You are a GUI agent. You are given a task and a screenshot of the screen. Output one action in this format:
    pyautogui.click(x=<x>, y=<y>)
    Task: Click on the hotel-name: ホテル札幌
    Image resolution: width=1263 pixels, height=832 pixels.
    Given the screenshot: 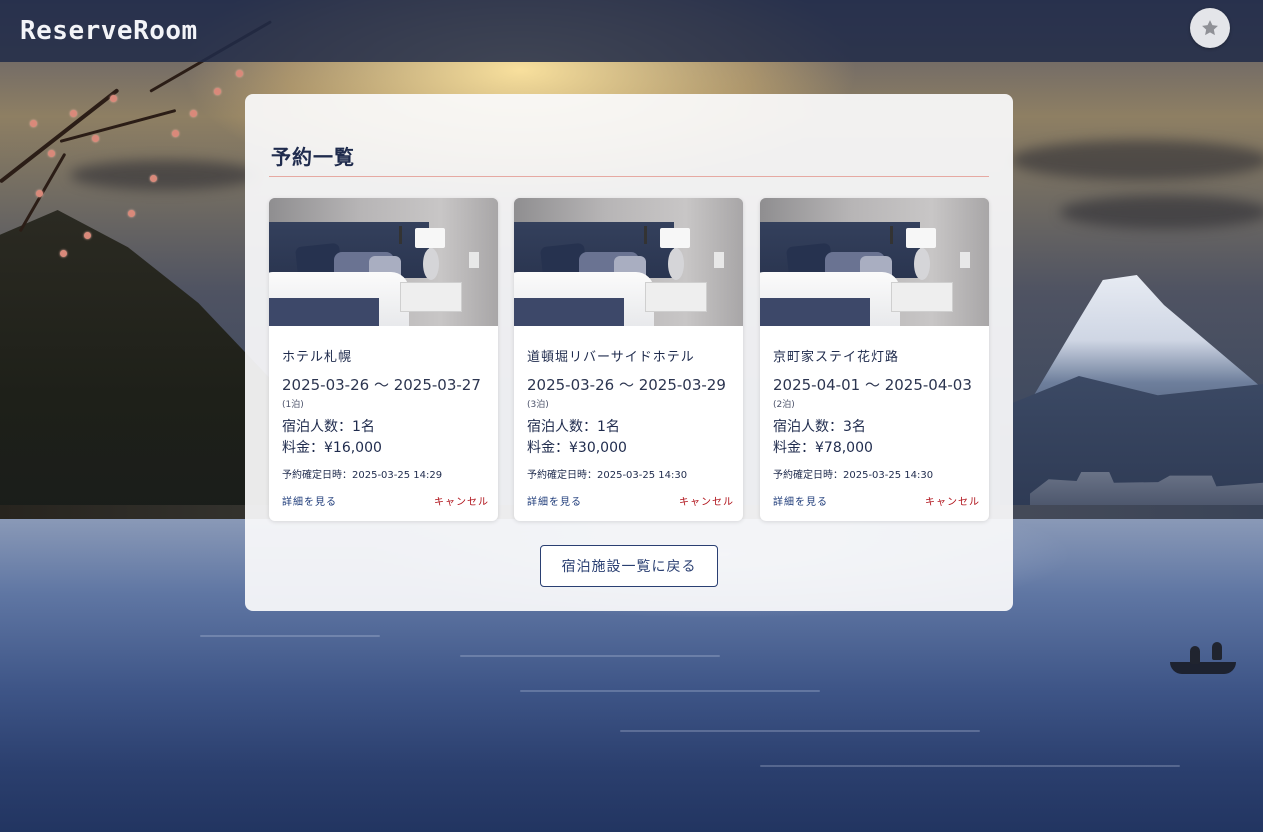 What is the action you would take?
    pyautogui.click(x=317, y=357)
    